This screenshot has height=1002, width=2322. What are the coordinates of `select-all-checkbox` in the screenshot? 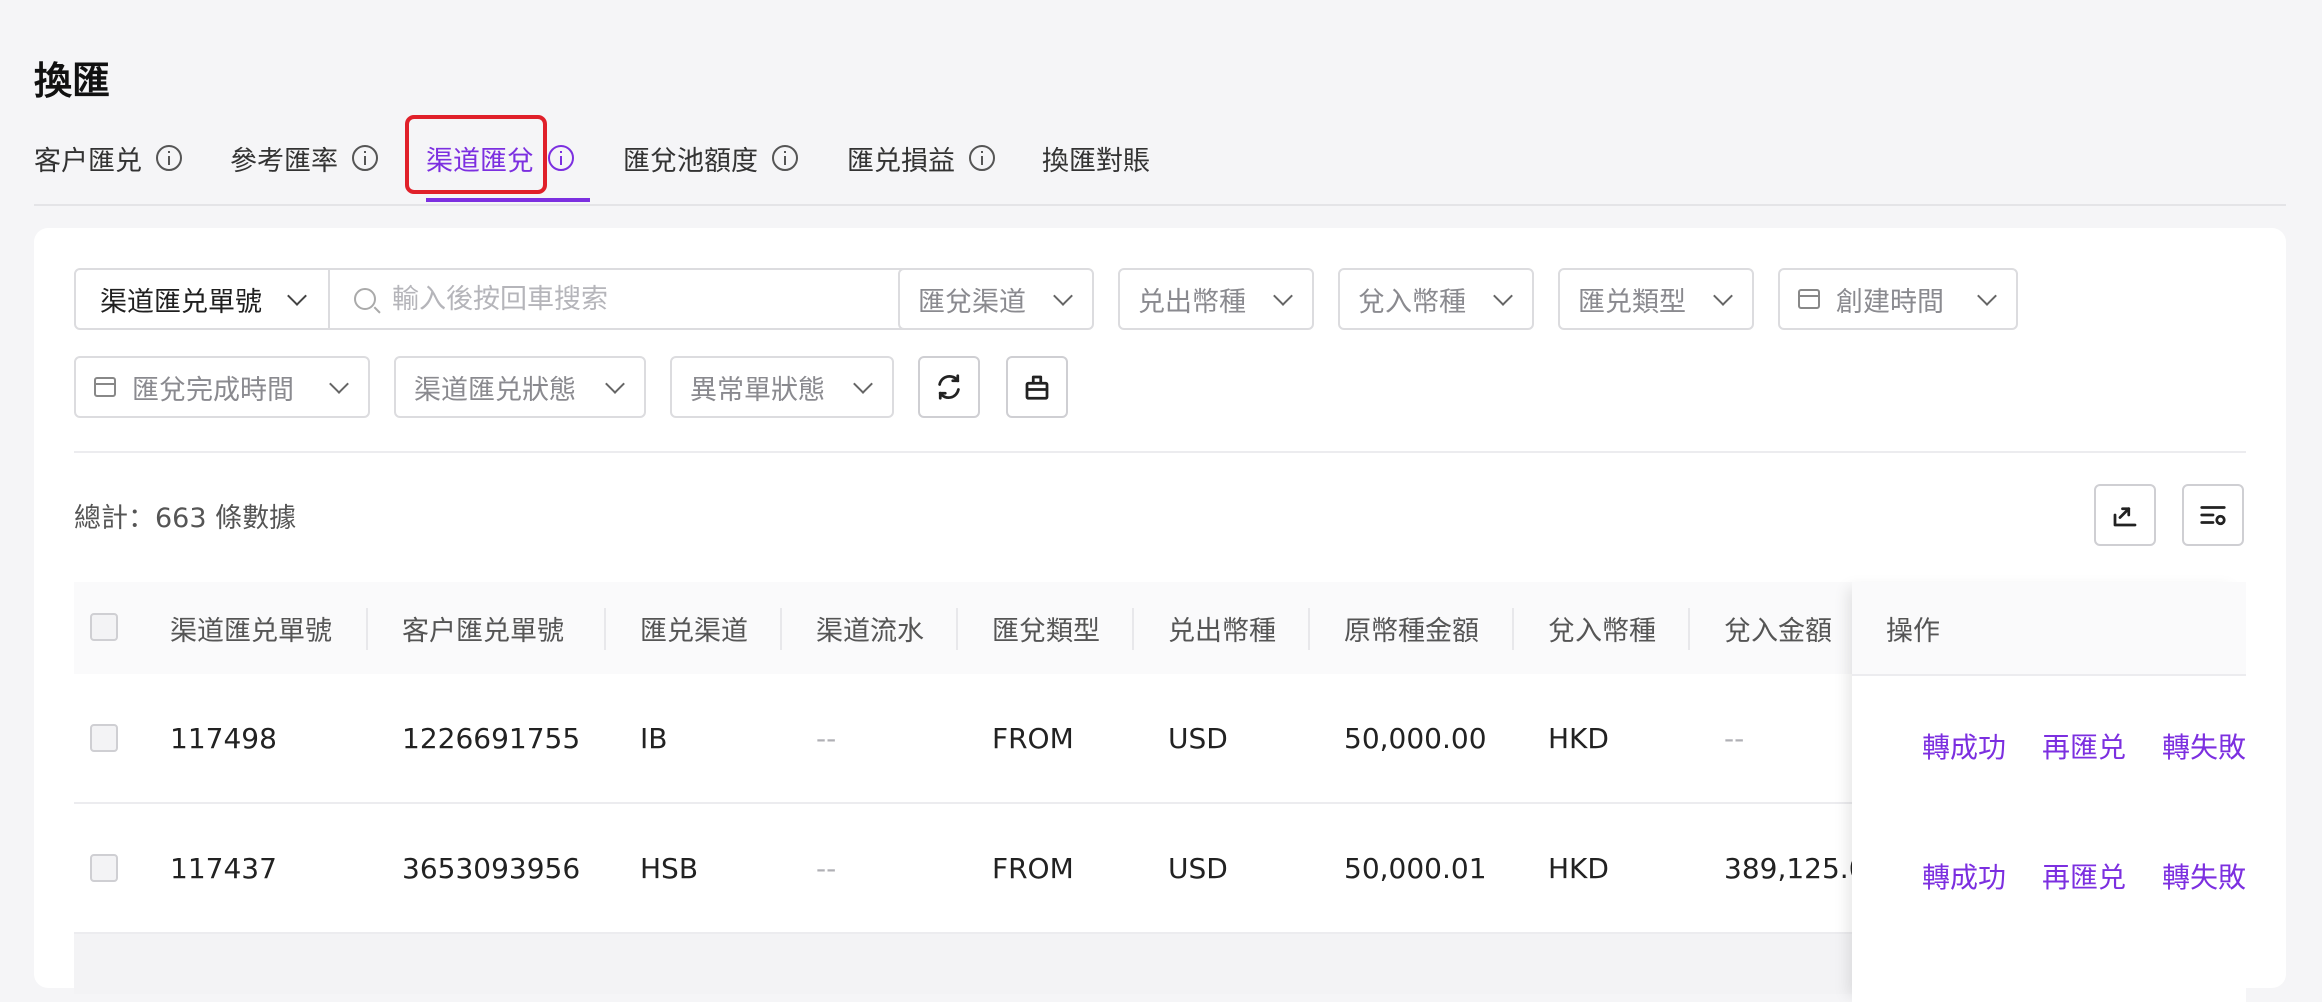 It's located at (104, 627).